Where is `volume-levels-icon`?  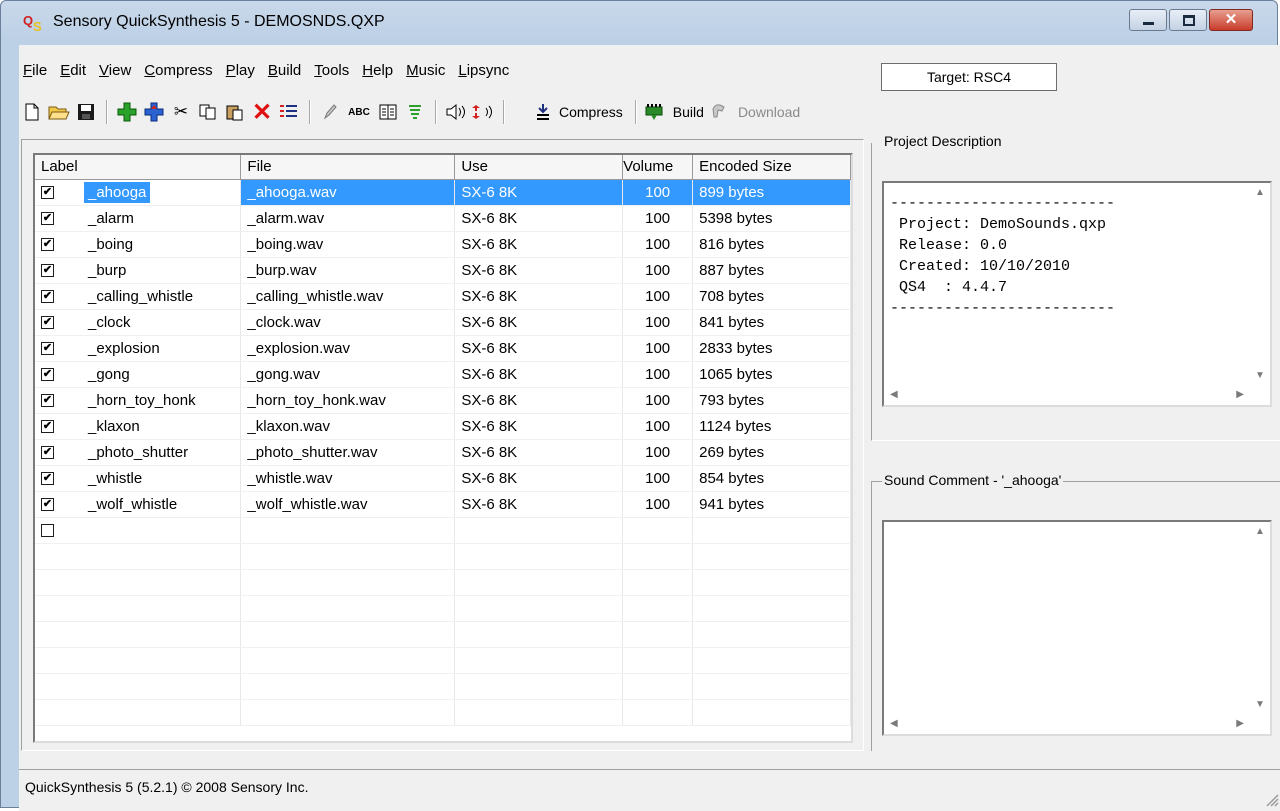 volume-levels-icon is located at coordinates (415, 112).